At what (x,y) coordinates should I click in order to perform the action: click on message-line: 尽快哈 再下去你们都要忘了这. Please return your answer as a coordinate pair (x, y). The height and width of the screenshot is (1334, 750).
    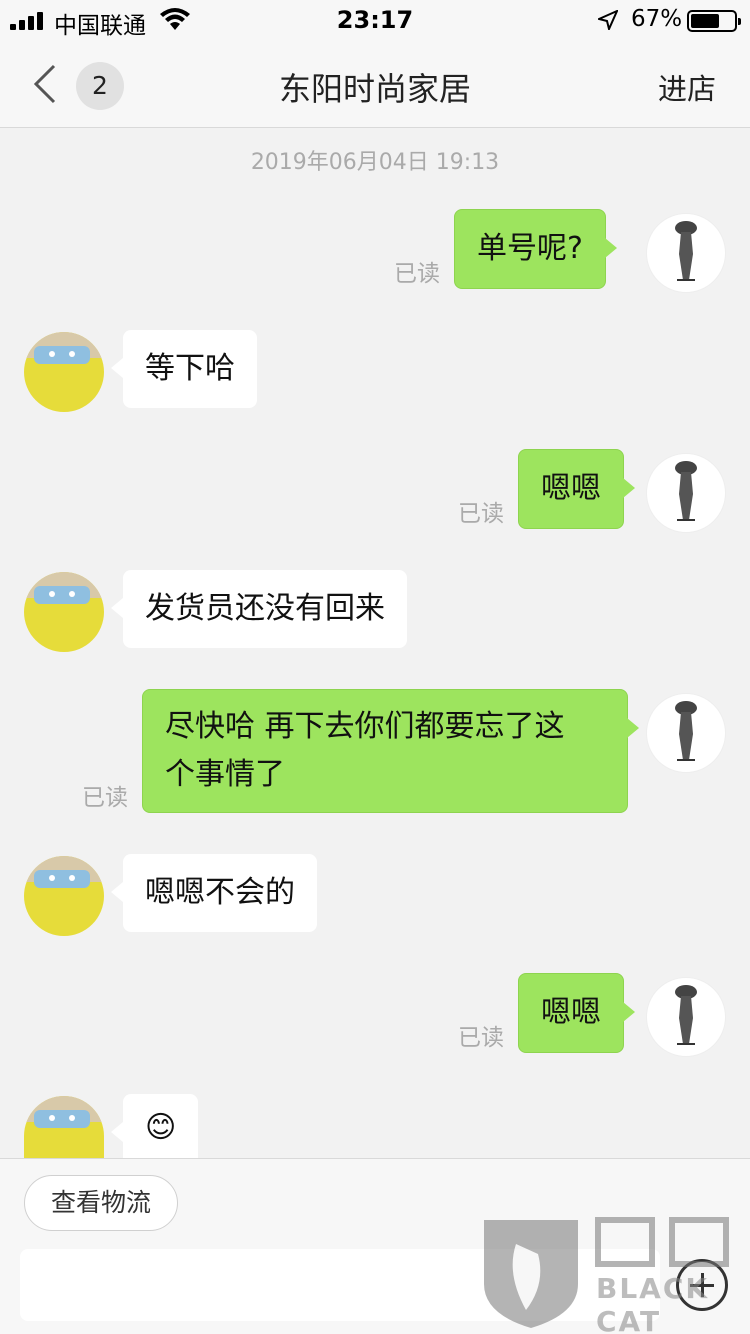
    Looking at the image, I should click on (365, 726).